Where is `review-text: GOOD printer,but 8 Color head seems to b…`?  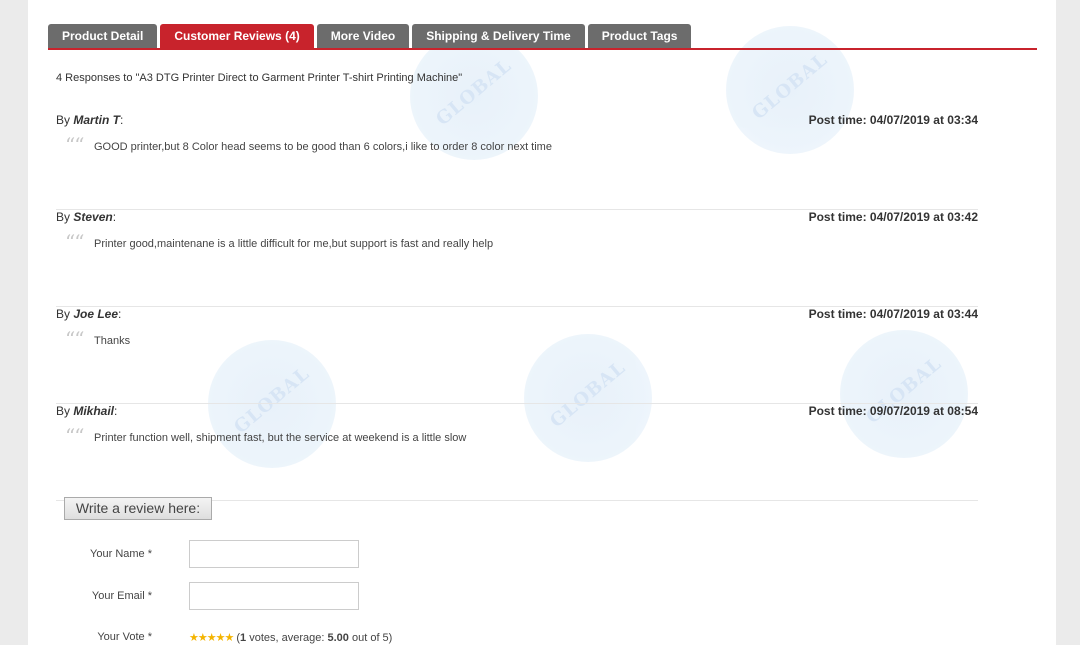 review-text: GOOD printer,but 8 Color head seems to b… is located at coordinates (323, 147).